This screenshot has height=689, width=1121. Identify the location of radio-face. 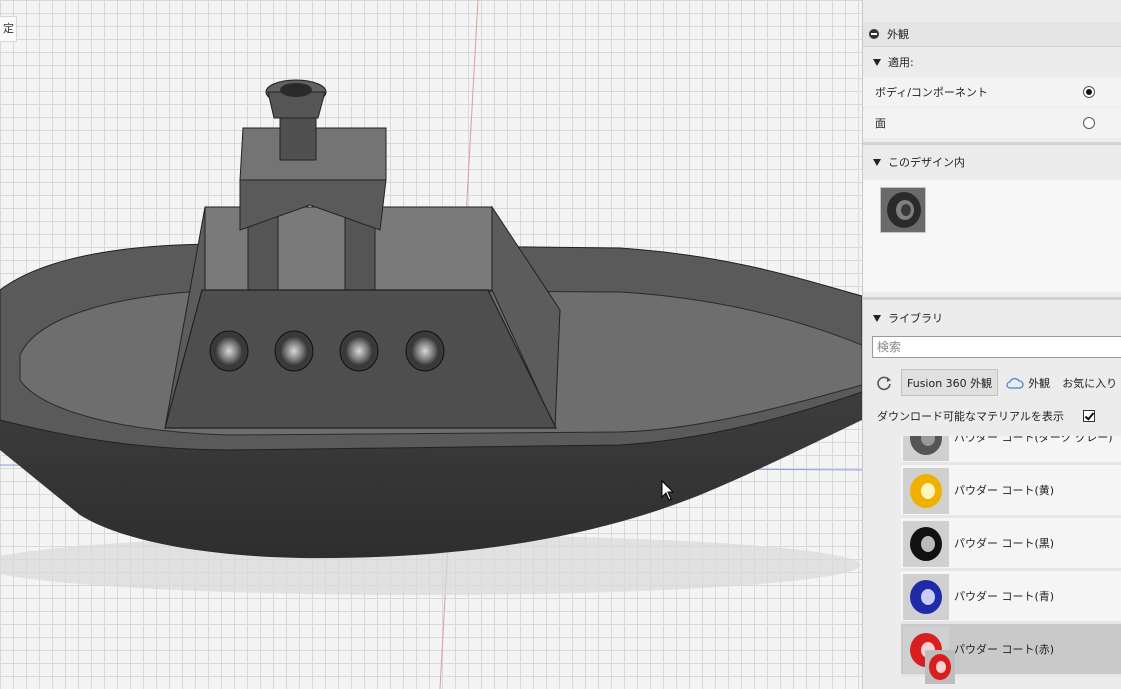
(1089, 123).